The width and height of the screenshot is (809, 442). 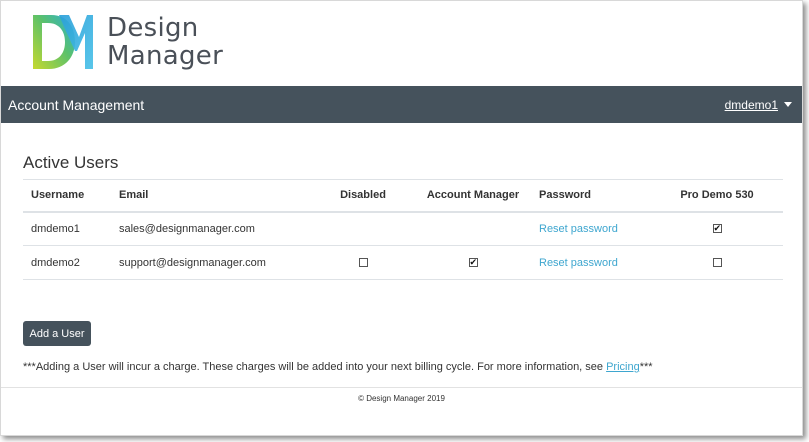 What do you see at coordinates (76, 104) in the screenshot?
I see `nav-title: Account Management` at bounding box center [76, 104].